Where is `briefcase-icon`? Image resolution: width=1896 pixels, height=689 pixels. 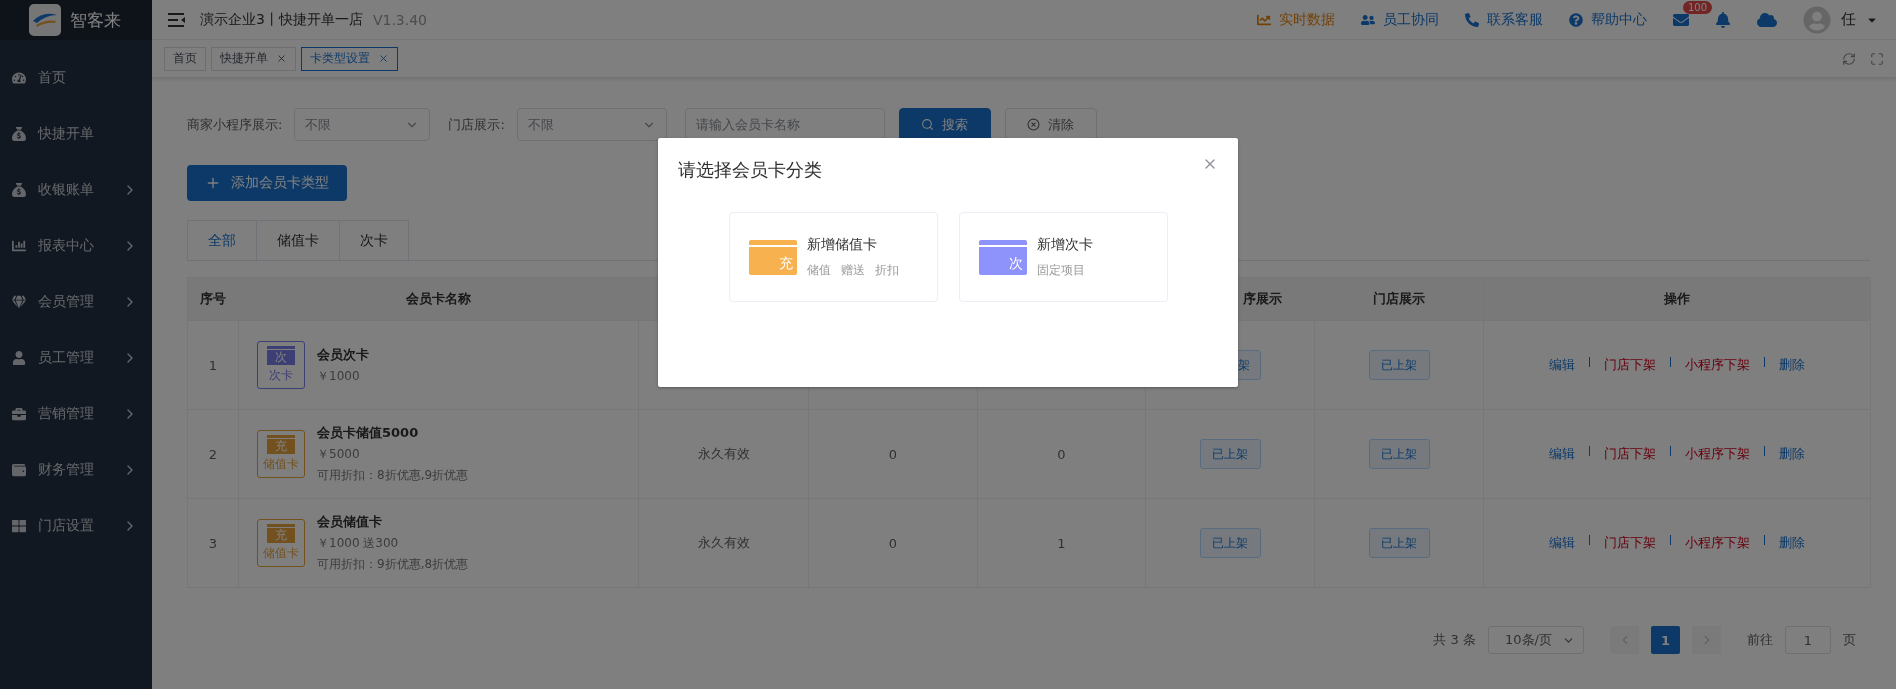 briefcase-icon is located at coordinates (19, 414).